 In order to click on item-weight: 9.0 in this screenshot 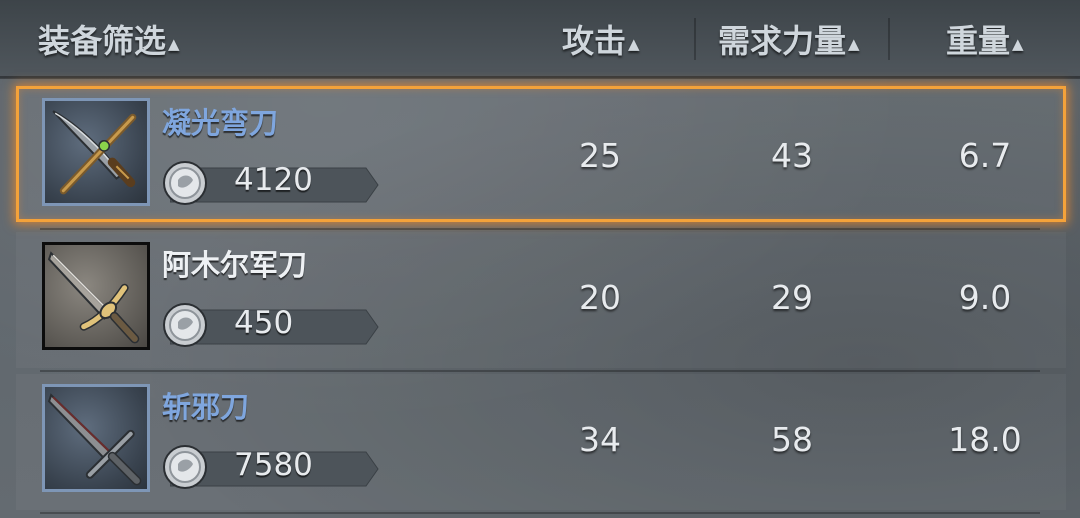, I will do `click(985, 297)`.